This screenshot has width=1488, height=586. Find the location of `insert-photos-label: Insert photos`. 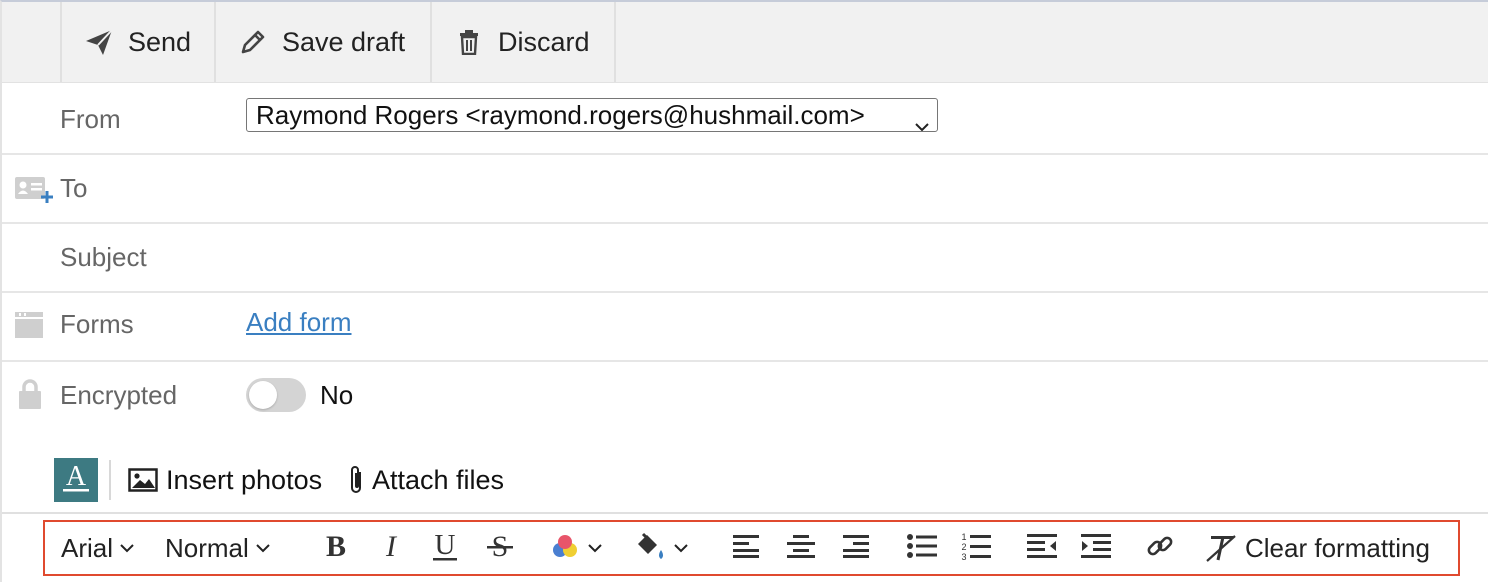

insert-photos-label: Insert photos is located at coordinates (244, 479).